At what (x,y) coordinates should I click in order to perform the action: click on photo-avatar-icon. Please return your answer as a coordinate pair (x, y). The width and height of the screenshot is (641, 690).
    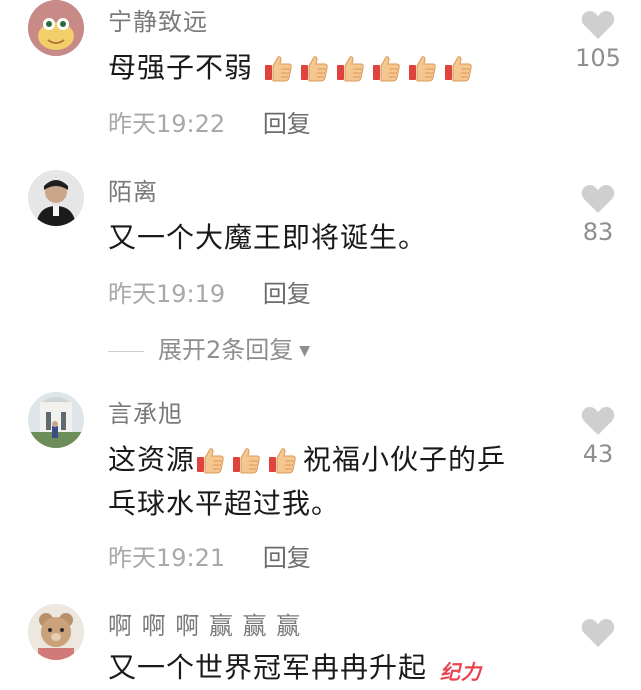
    Looking at the image, I should click on (56, 420).